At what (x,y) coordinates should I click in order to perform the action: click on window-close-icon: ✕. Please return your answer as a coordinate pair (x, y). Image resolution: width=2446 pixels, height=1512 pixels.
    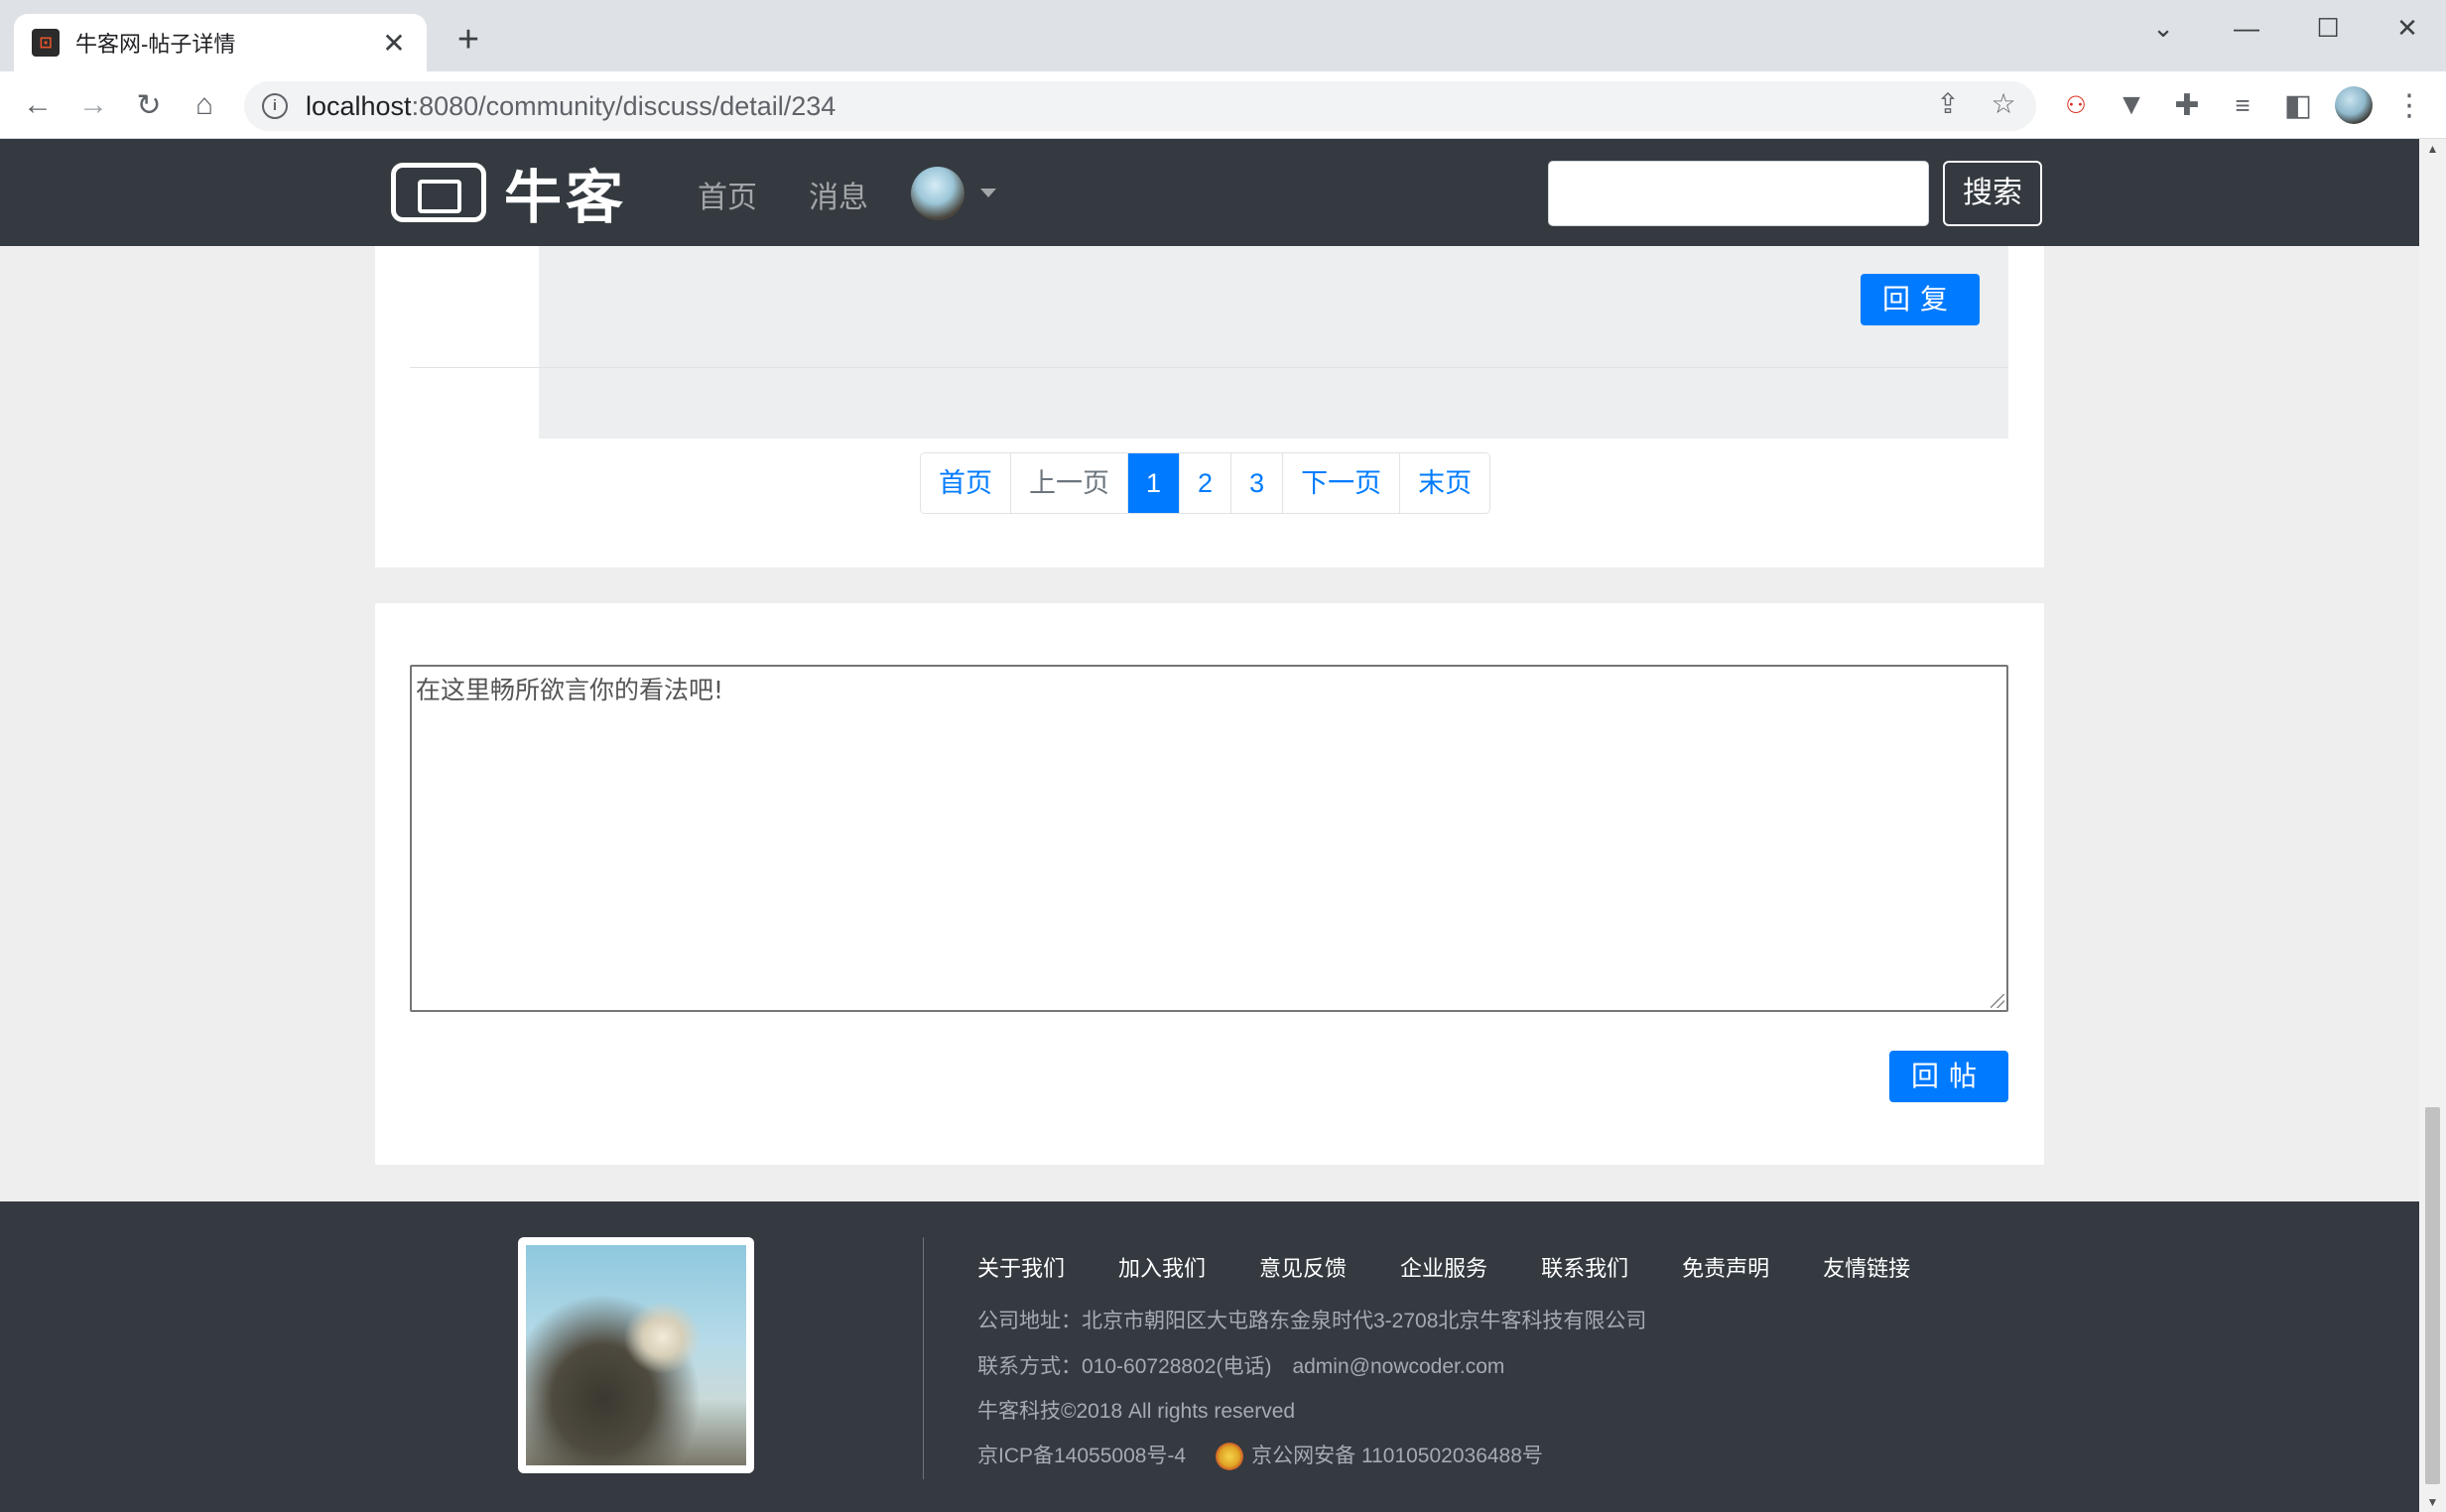
    Looking at the image, I should click on (2407, 28).